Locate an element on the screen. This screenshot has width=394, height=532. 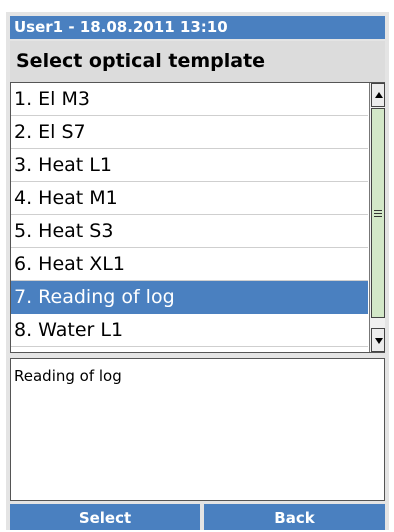
description-text: Reading of log is located at coordinates (68, 376).